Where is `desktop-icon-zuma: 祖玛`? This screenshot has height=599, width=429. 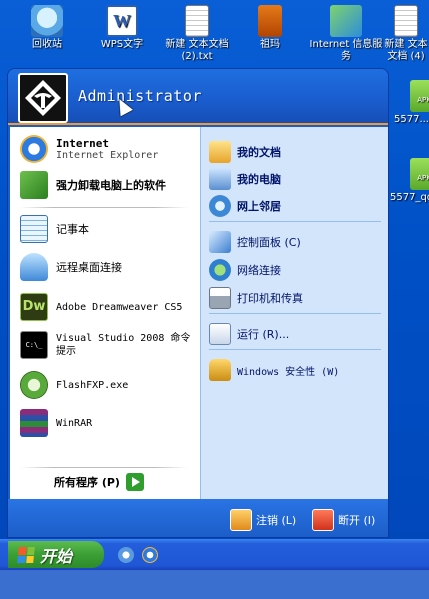
desktop-icon-zuma: 祖玛 is located at coordinates (270, 28).